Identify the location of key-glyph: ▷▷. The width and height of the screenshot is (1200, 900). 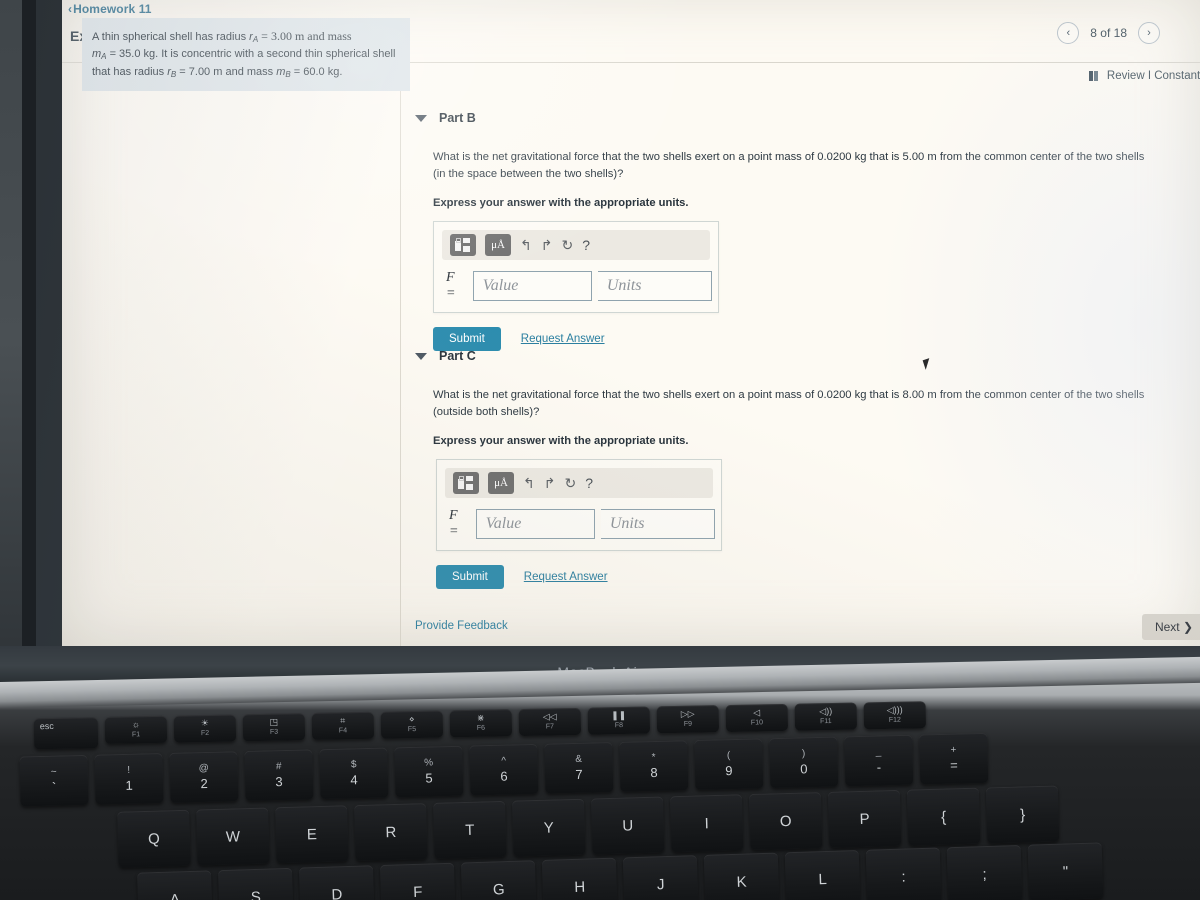
(687, 714).